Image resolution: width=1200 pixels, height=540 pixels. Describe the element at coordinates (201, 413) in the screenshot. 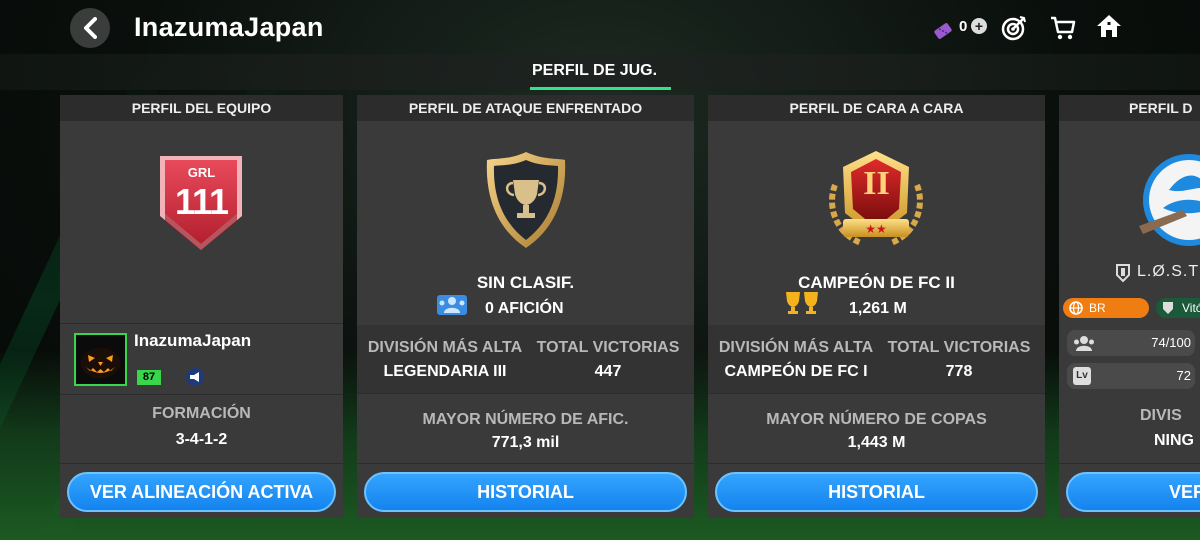

I see `formation-label: FORMACIÓN` at that location.